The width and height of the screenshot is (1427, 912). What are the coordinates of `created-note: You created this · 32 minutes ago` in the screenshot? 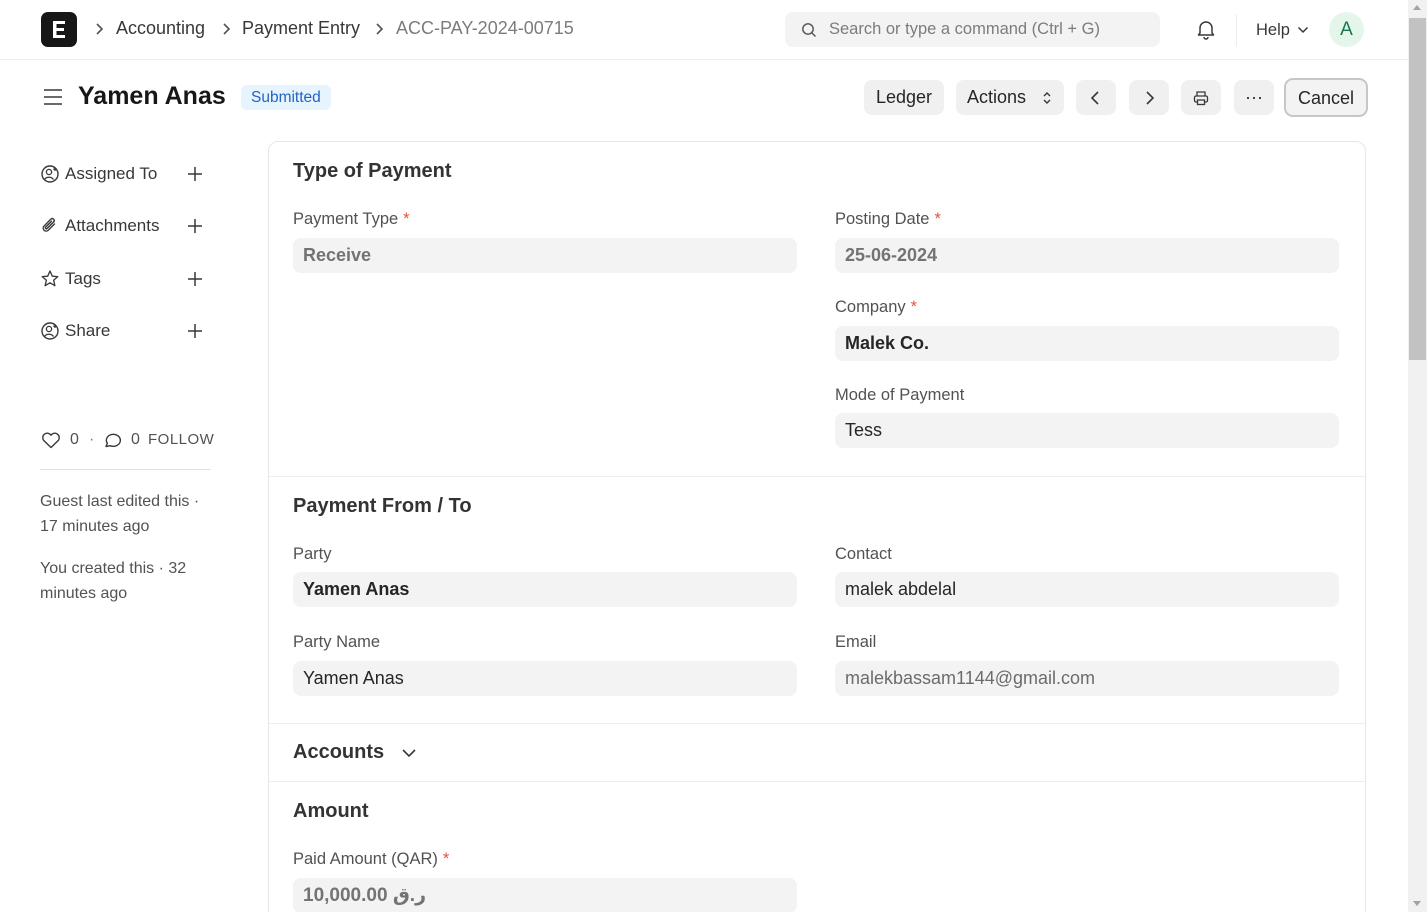 It's located at (113, 581).